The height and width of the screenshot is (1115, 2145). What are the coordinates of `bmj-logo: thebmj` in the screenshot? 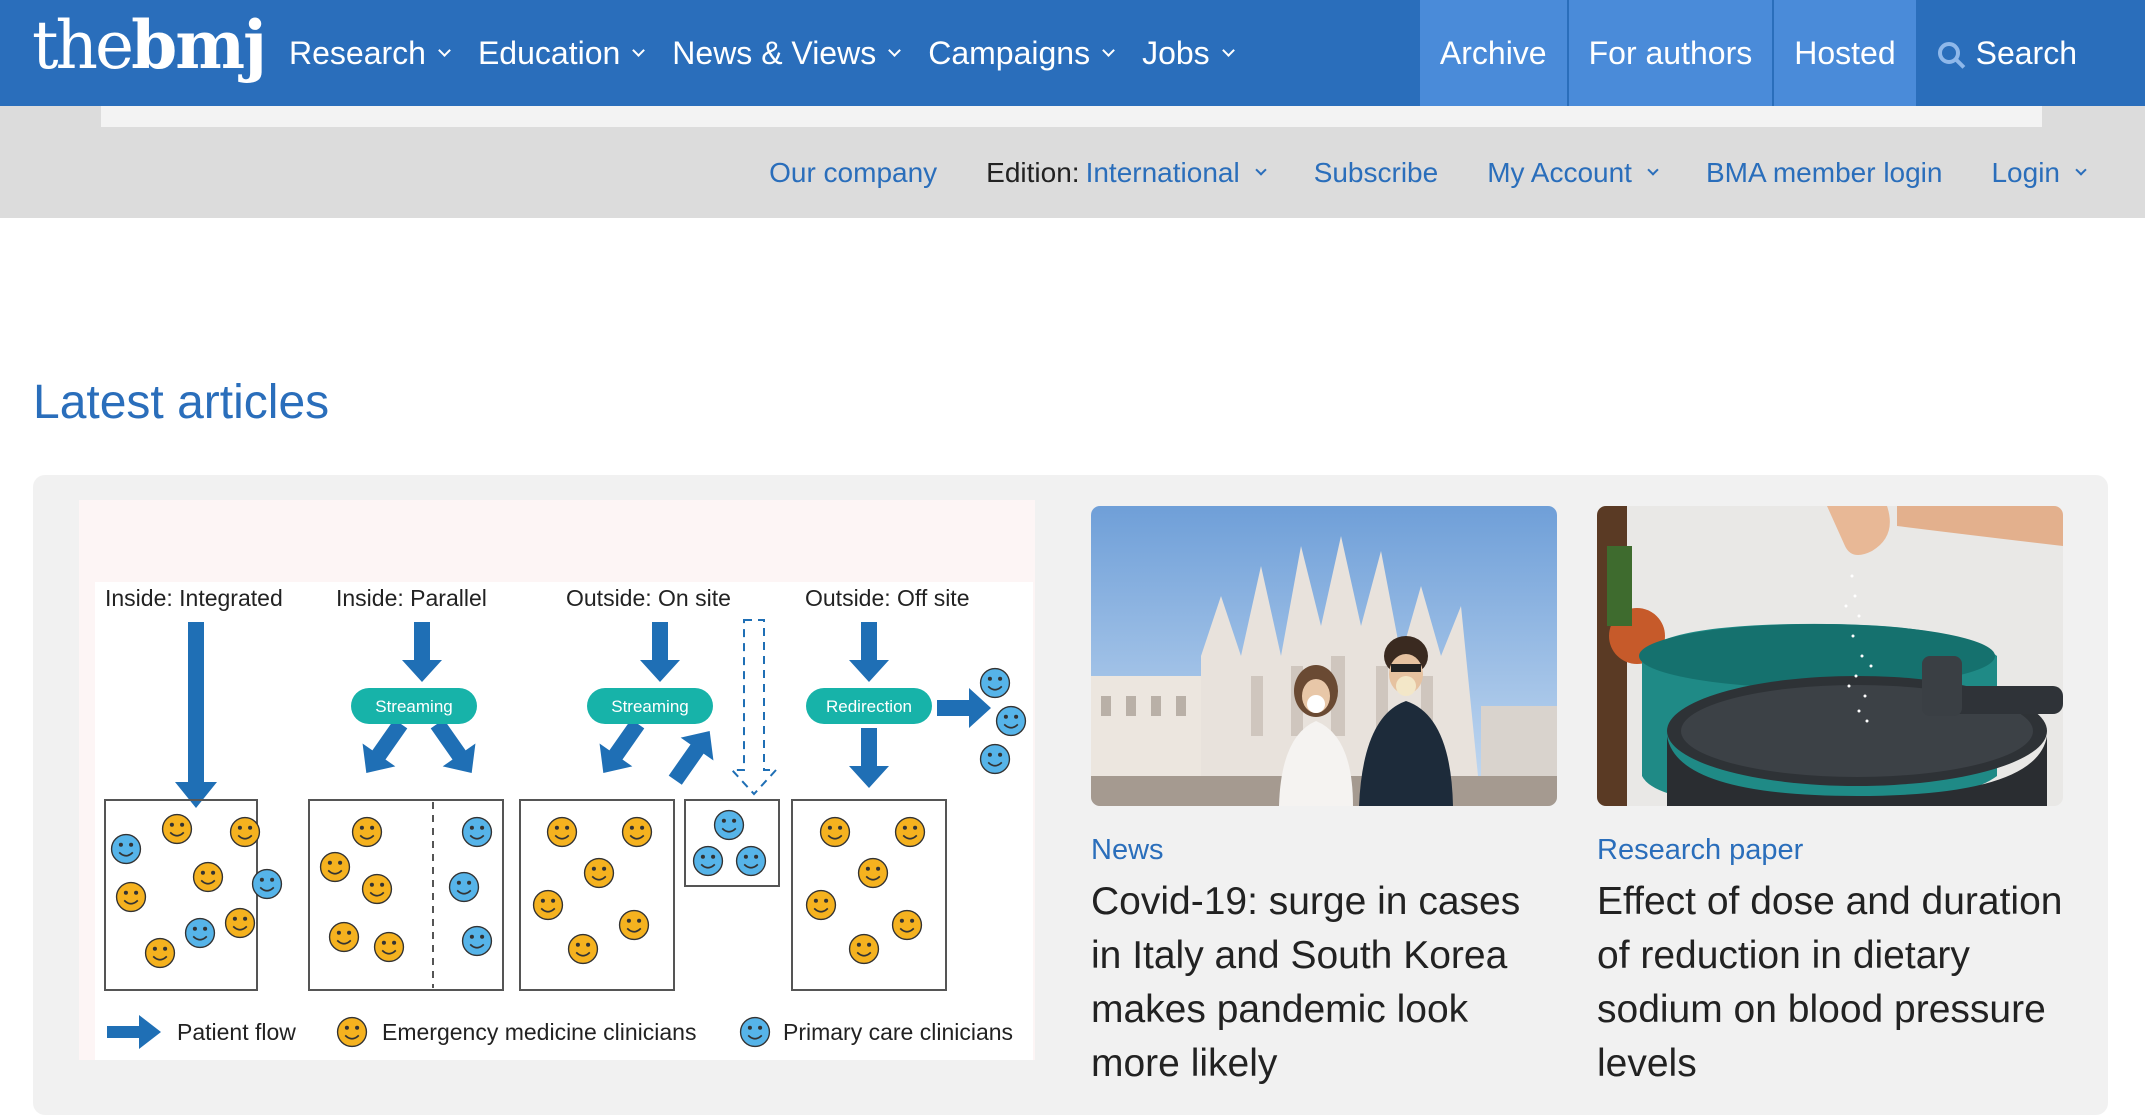 It's located at (149, 45).